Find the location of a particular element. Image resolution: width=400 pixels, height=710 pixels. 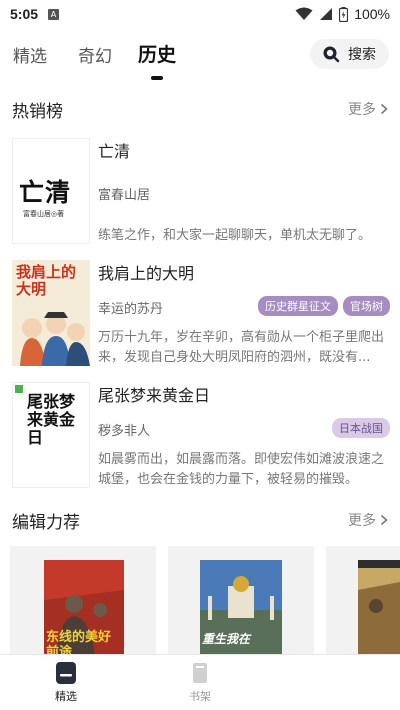

book-description: 练笔之作，和大家一起聊聊天，单机太无聊了。 is located at coordinates (235, 235).